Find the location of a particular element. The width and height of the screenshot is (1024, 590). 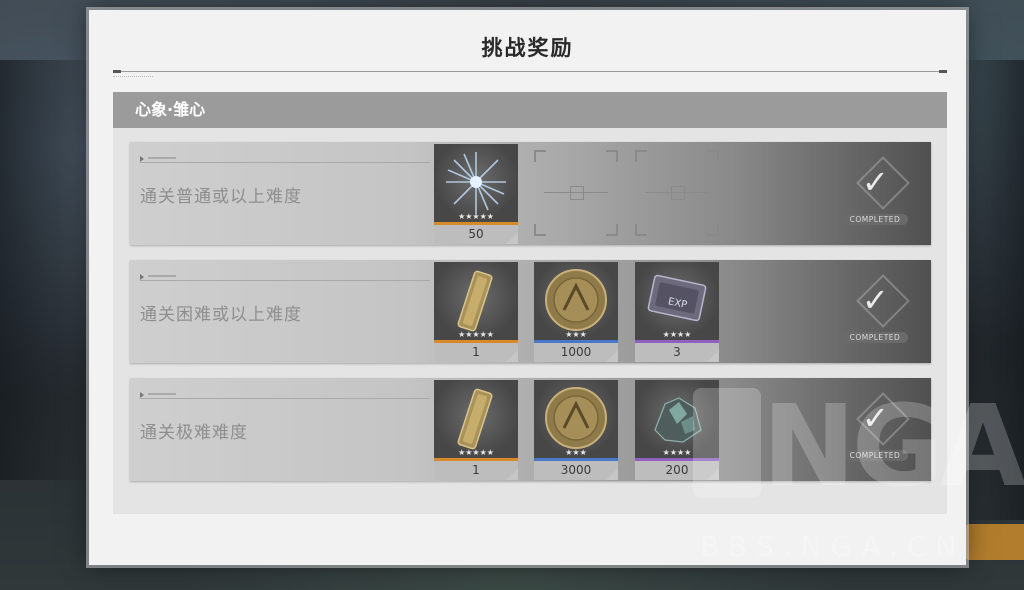

reward-item: ★★★ 1000 is located at coordinates (576, 312).